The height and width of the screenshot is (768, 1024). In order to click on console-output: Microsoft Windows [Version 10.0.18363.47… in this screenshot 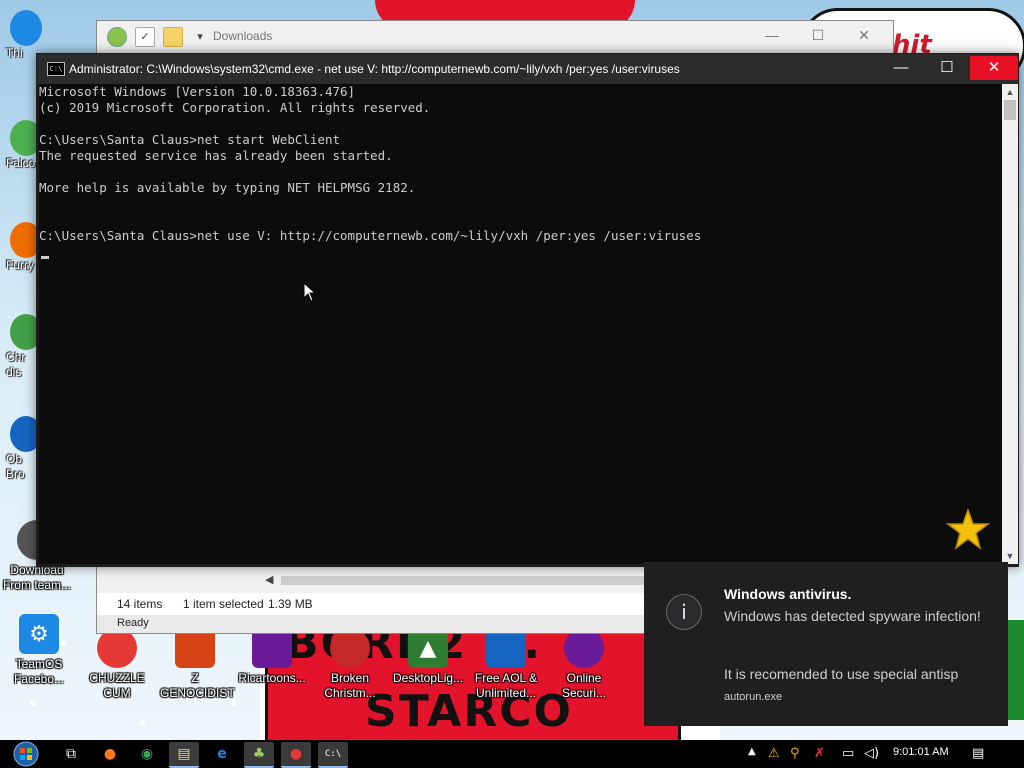, I will do `click(370, 163)`.